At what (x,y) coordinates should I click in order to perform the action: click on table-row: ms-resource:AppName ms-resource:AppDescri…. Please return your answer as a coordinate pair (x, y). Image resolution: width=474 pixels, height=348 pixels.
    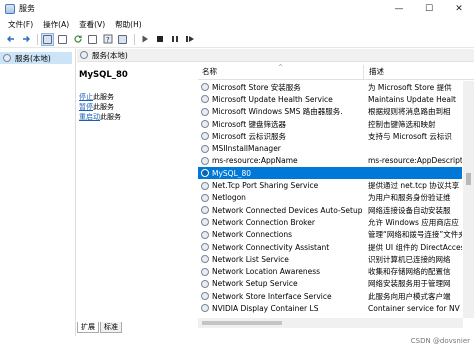
    Looking at the image, I should click on (330, 161).